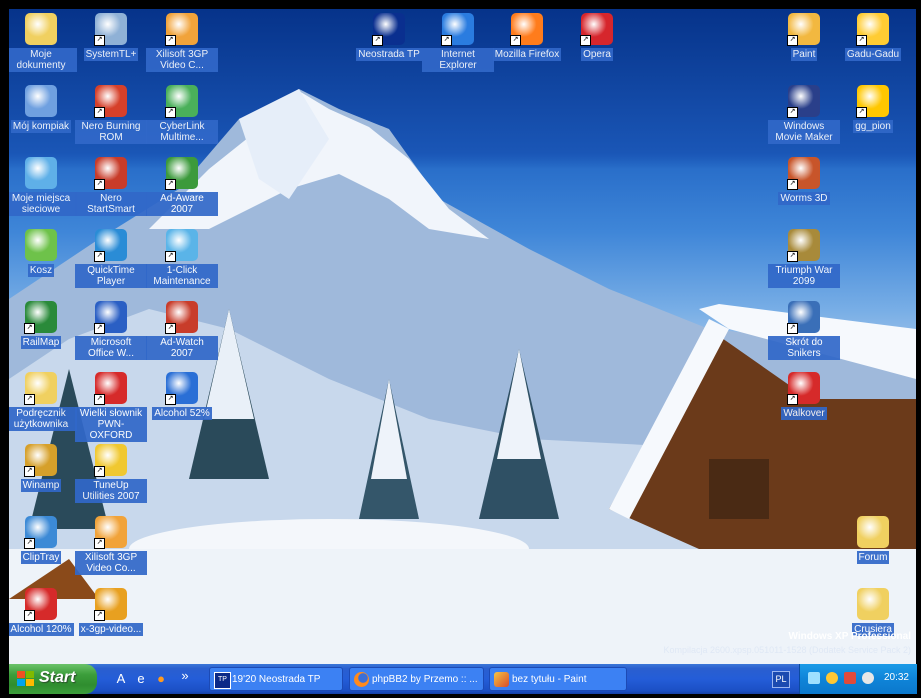 The width and height of the screenshot is (921, 698). Describe the element at coordinates (110, 29) in the screenshot. I see `tools-icon: ↗` at that location.